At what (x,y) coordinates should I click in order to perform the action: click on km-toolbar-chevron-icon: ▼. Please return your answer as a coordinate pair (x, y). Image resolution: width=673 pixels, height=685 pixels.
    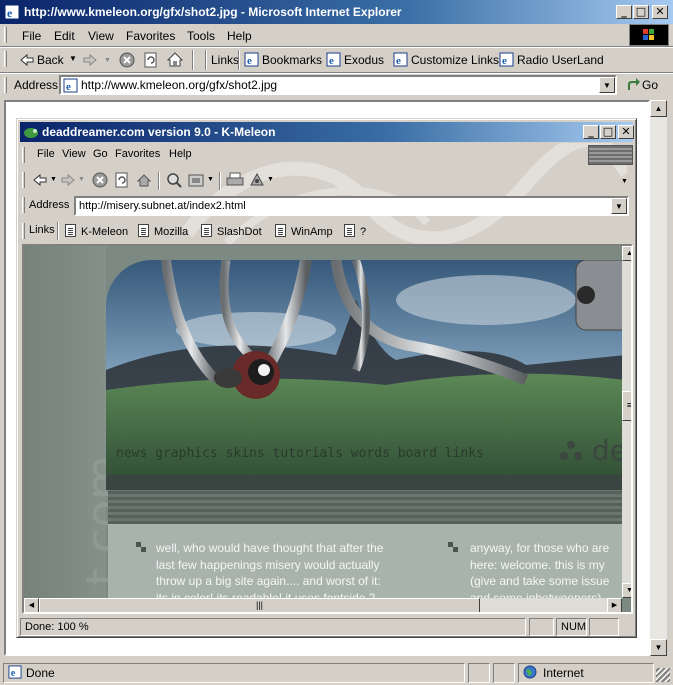
    Looking at the image, I should click on (624, 181).